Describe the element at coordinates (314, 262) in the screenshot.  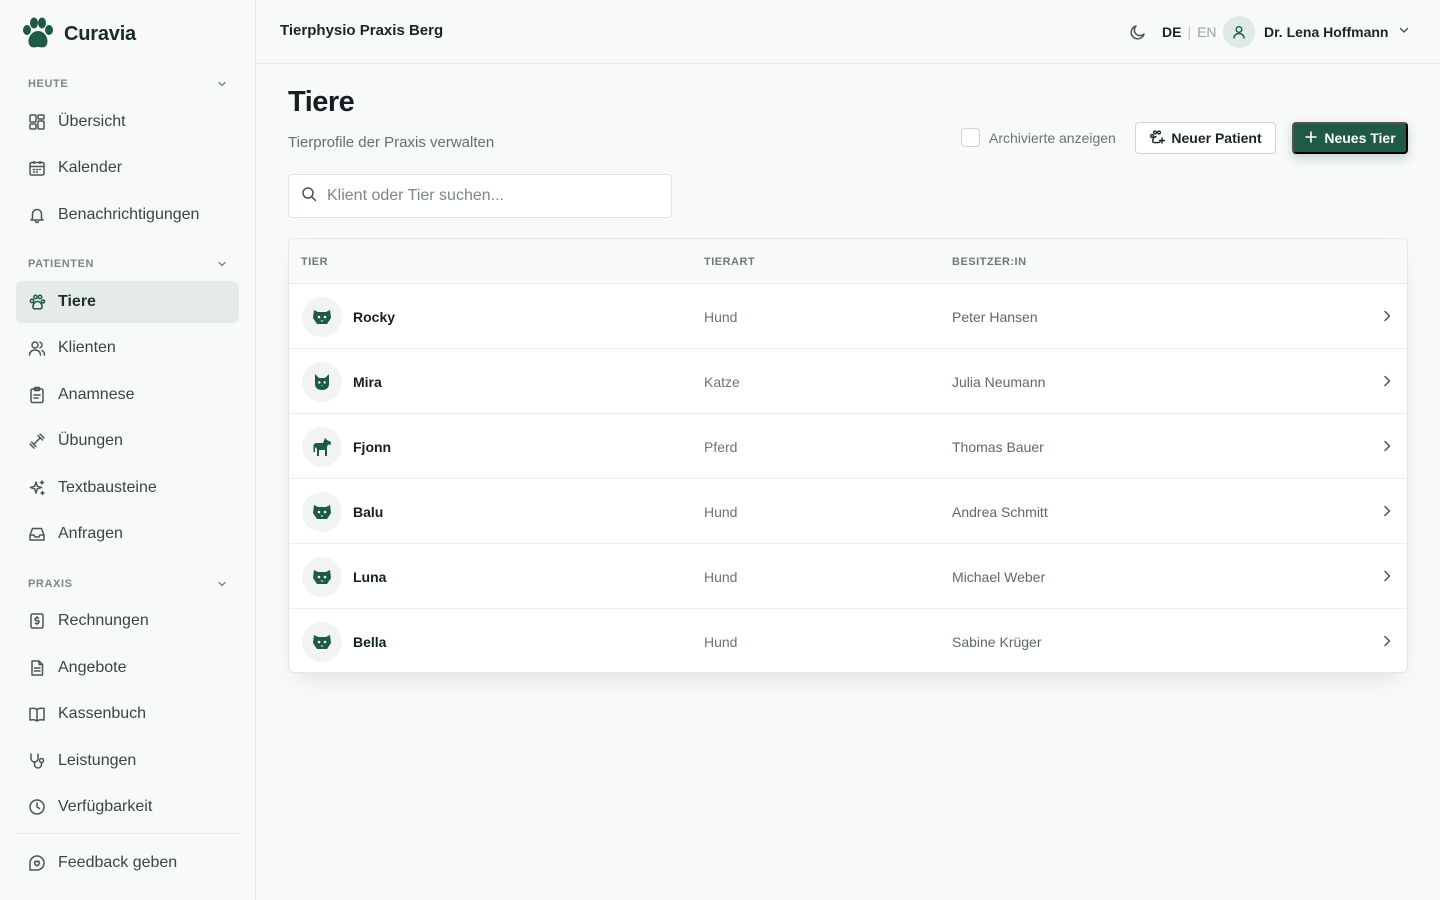
I see `column-header-tier: TIER` at that location.